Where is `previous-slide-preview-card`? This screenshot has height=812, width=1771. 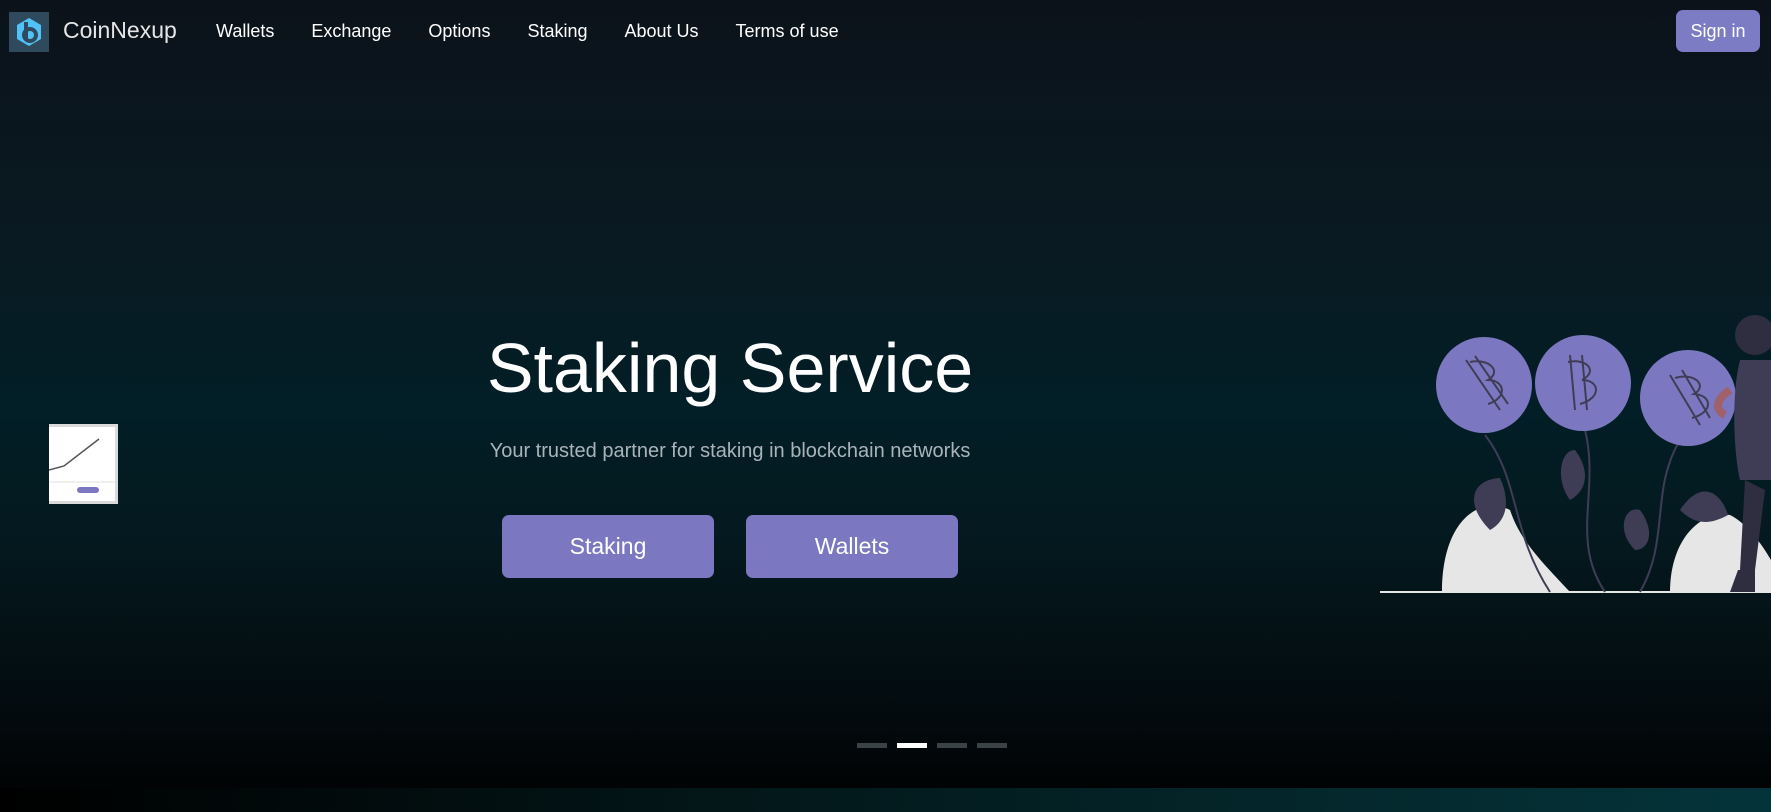
previous-slide-preview-card is located at coordinates (83, 464).